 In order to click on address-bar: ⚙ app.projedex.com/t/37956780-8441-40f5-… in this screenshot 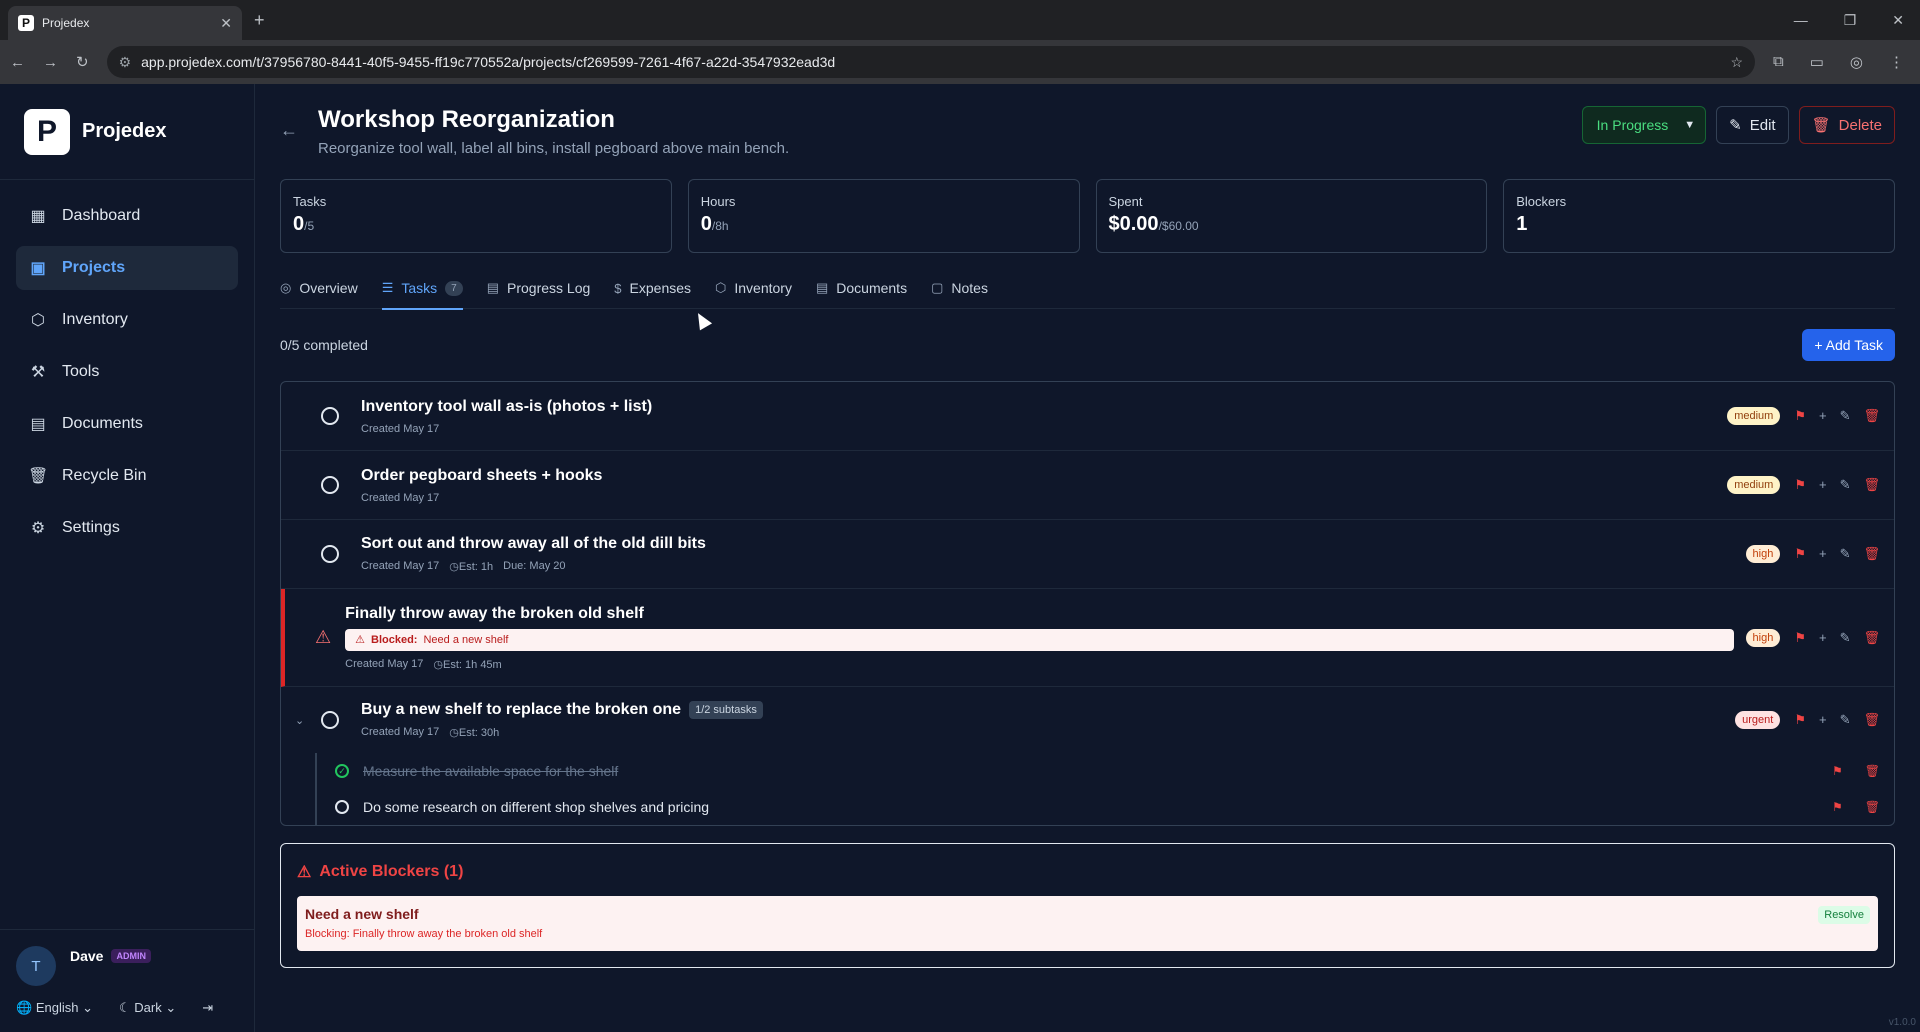, I will do `click(930, 62)`.